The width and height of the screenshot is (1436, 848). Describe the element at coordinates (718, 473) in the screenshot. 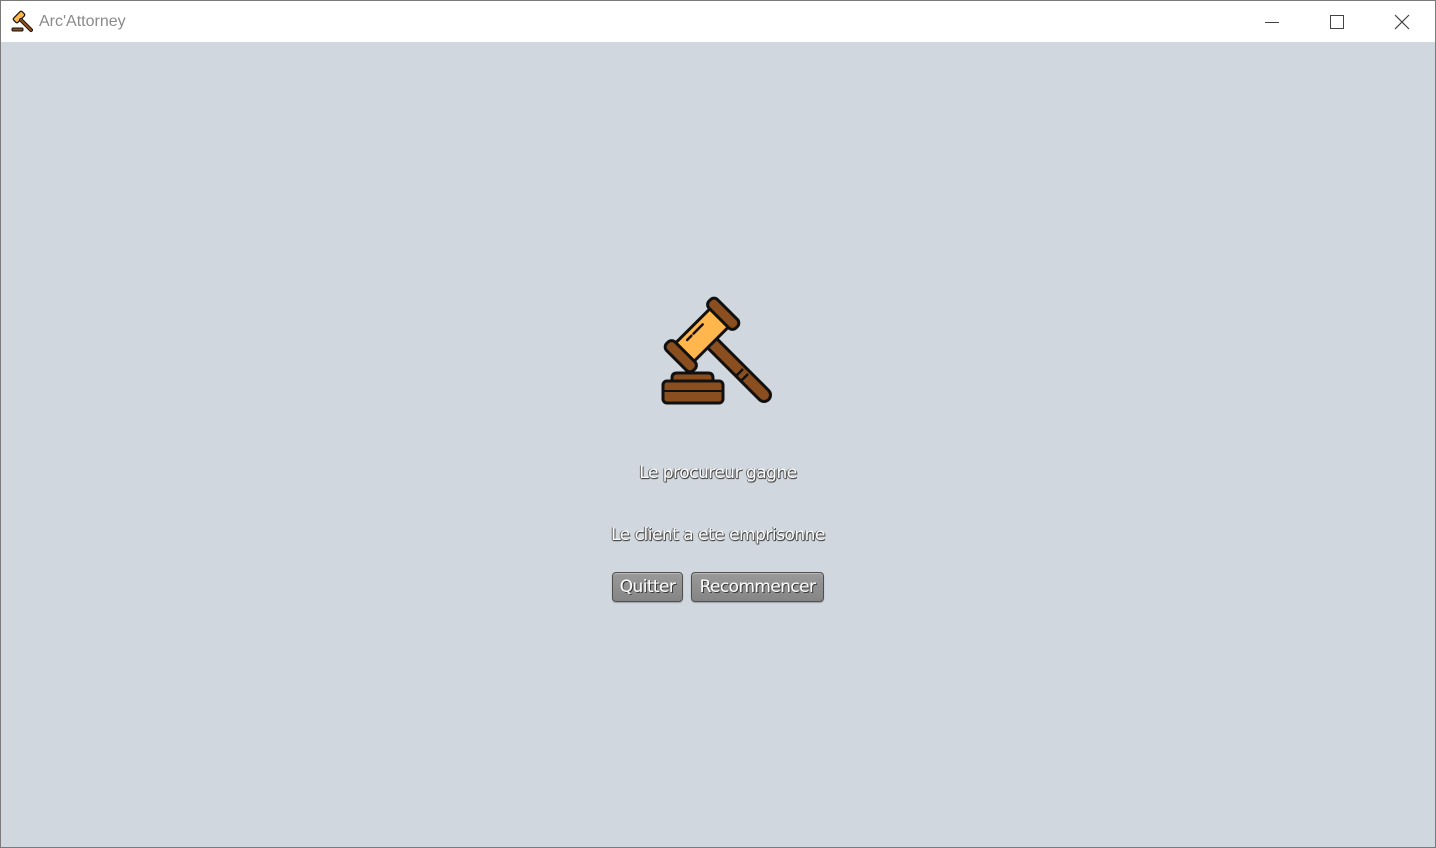

I see `result-message: Le procureur gagne` at that location.